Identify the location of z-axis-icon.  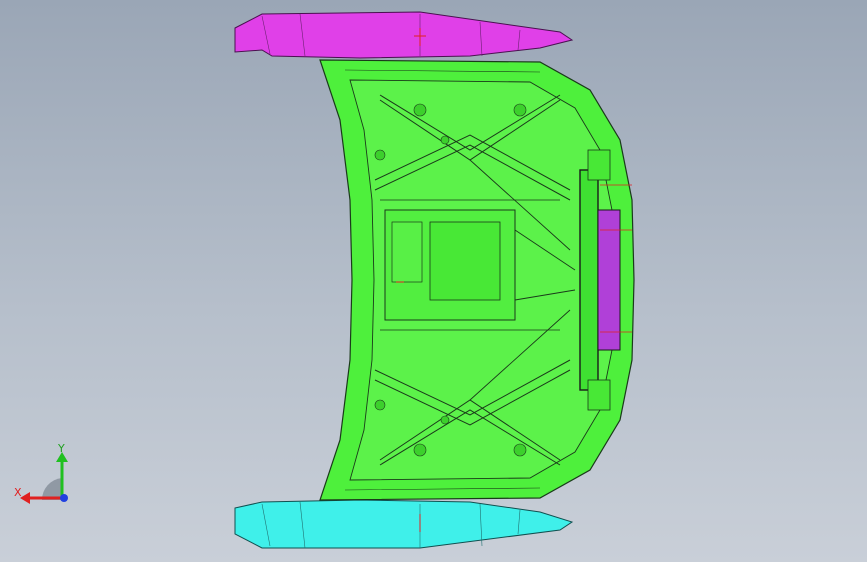
(64, 498).